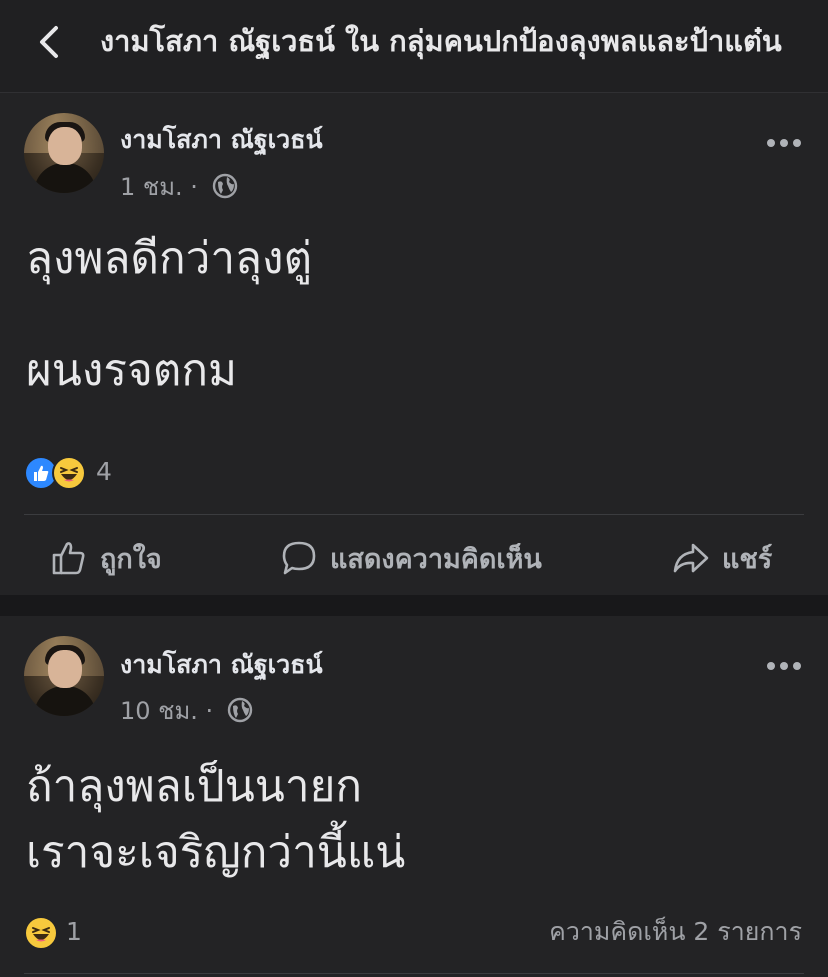 The width and height of the screenshot is (828, 977). What do you see at coordinates (159, 187) in the screenshot?
I see `post-time: 1 ชม. ·` at bounding box center [159, 187].